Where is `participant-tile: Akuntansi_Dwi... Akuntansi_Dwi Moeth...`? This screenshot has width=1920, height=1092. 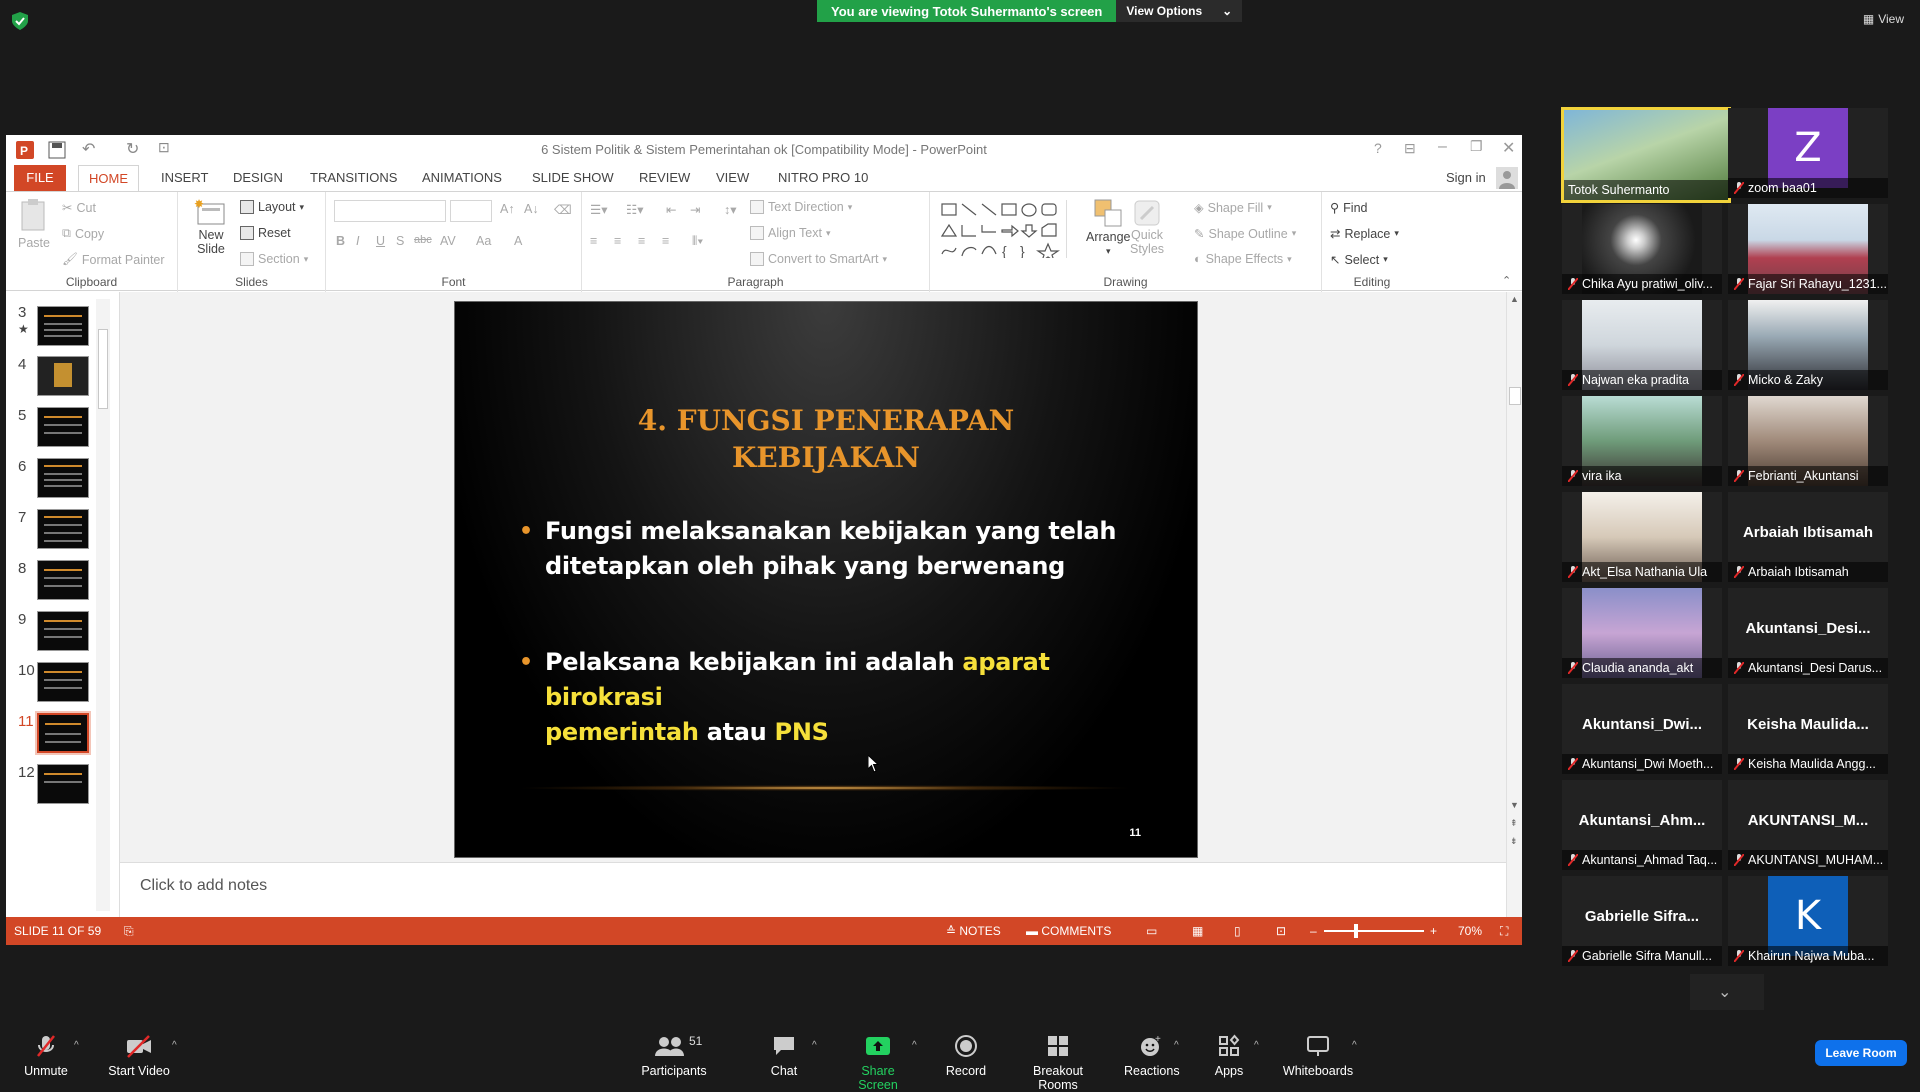 participant-tile: Akuntansi_Dwi... Akuntansi_Dwi Moeth... is located at coordinates (1642, 729).